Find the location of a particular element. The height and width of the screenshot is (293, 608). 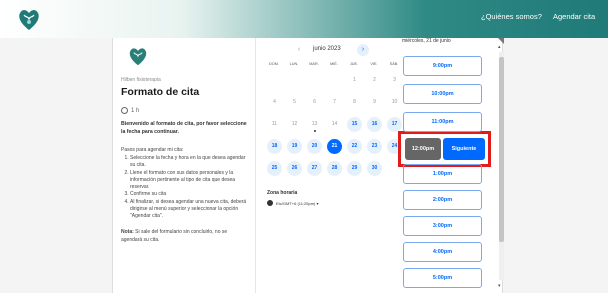

weekday-header: DOM. is located at coordinates (274, 64).